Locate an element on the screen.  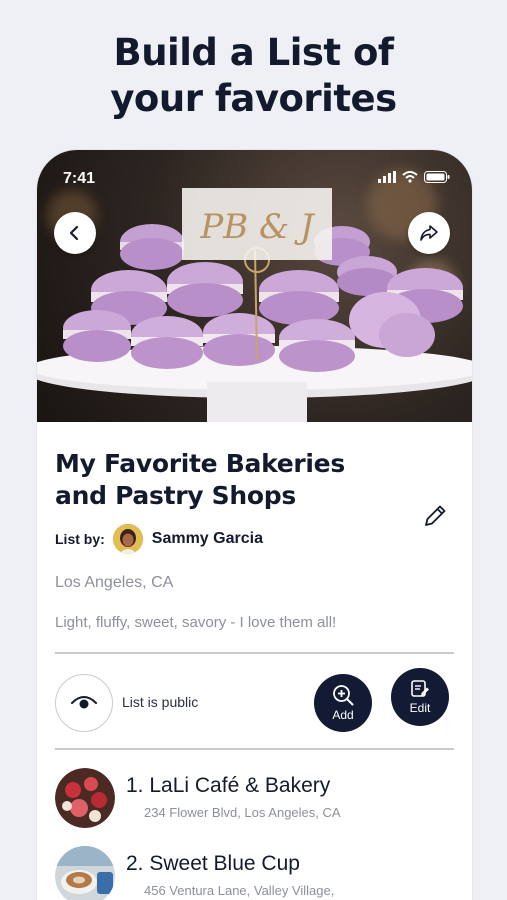
sign-text: PB & J is located at coordinates (257, 227).